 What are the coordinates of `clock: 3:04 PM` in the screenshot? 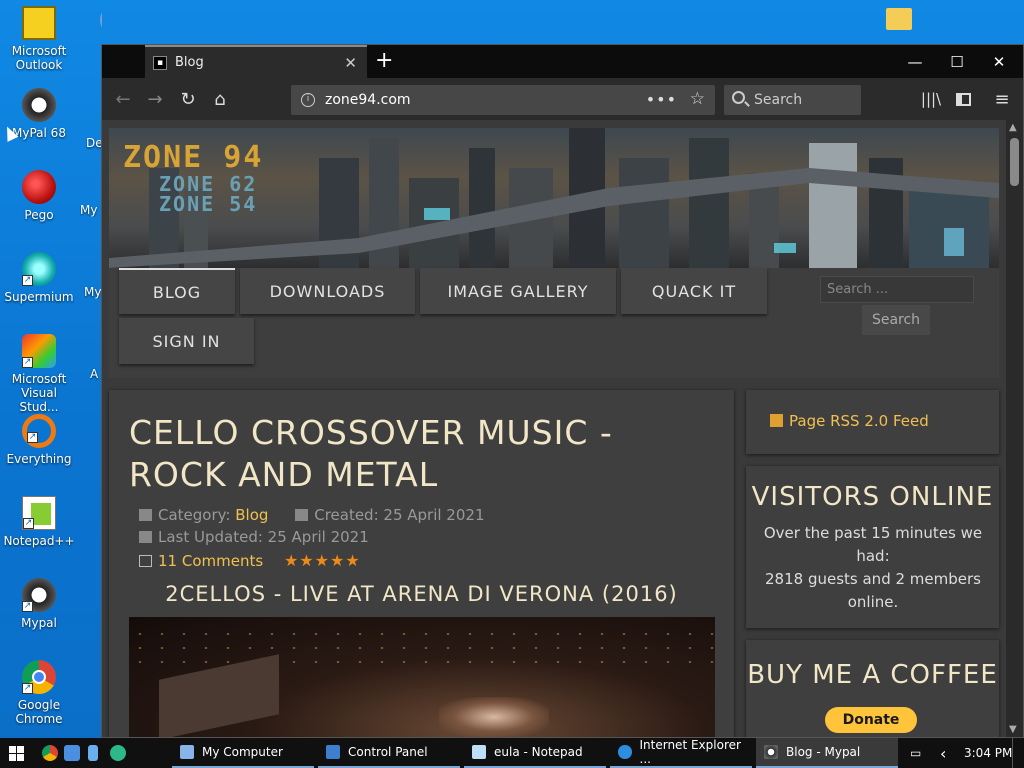 It's located at (988, 753).